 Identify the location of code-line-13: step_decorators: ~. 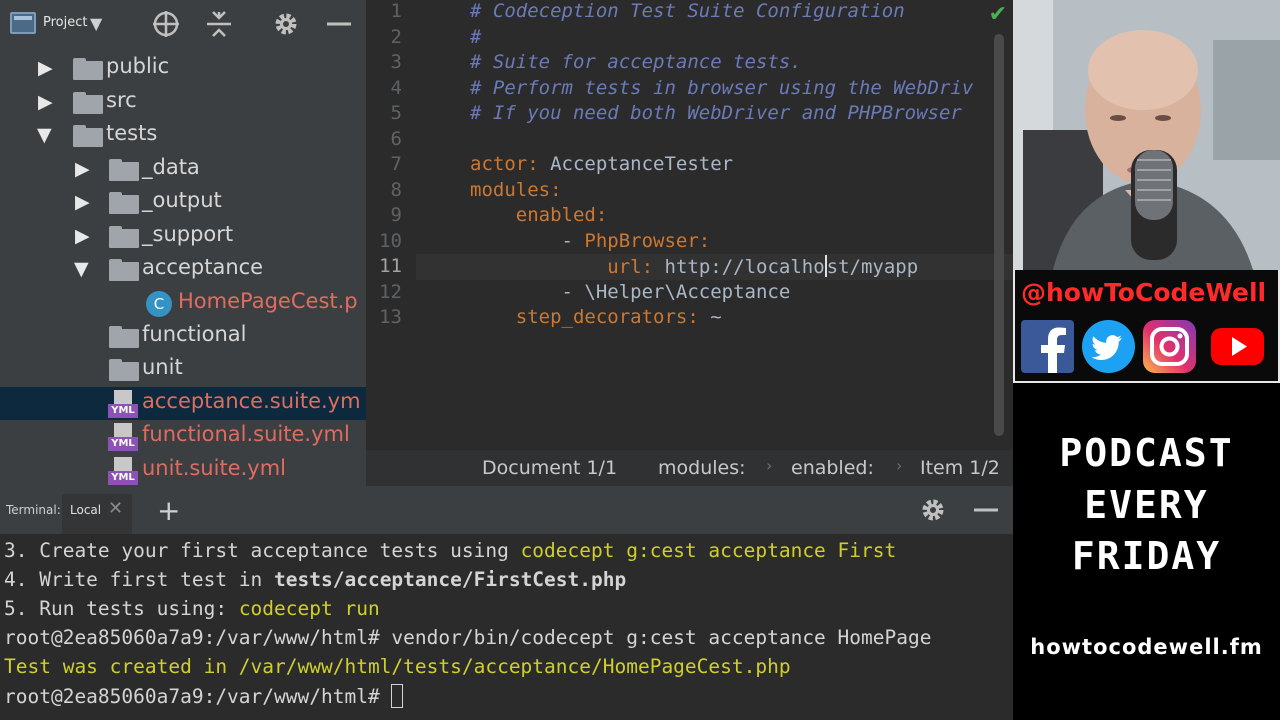
(596, 317).